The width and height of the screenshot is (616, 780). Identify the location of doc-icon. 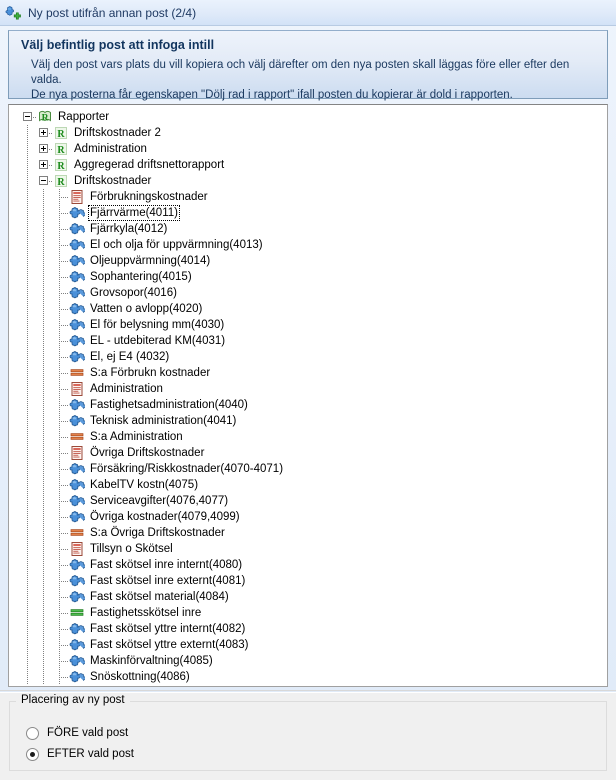
(77, 549).